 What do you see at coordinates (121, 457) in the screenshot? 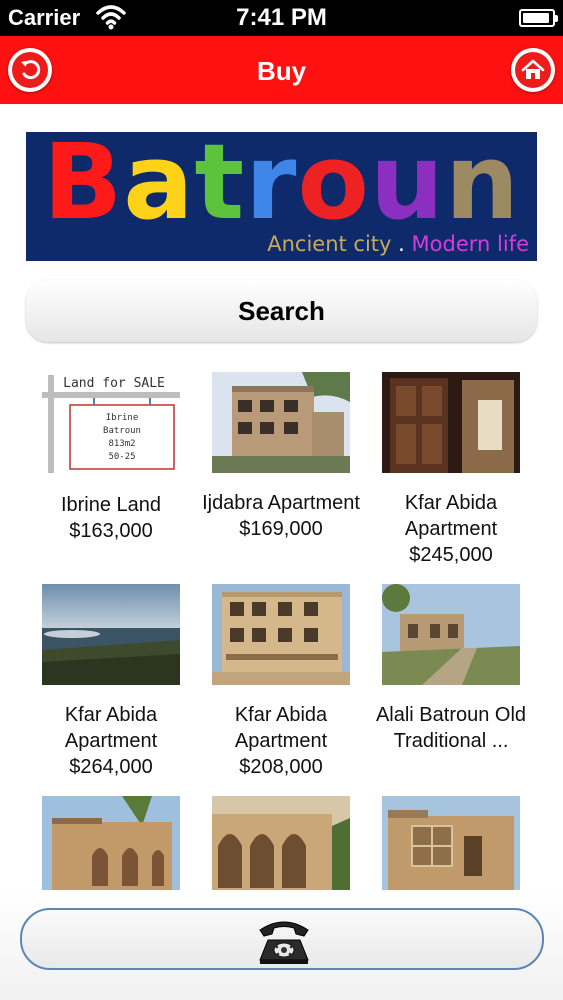
I see `land-sign-line: 50-25` at bounding box center [121, 457].